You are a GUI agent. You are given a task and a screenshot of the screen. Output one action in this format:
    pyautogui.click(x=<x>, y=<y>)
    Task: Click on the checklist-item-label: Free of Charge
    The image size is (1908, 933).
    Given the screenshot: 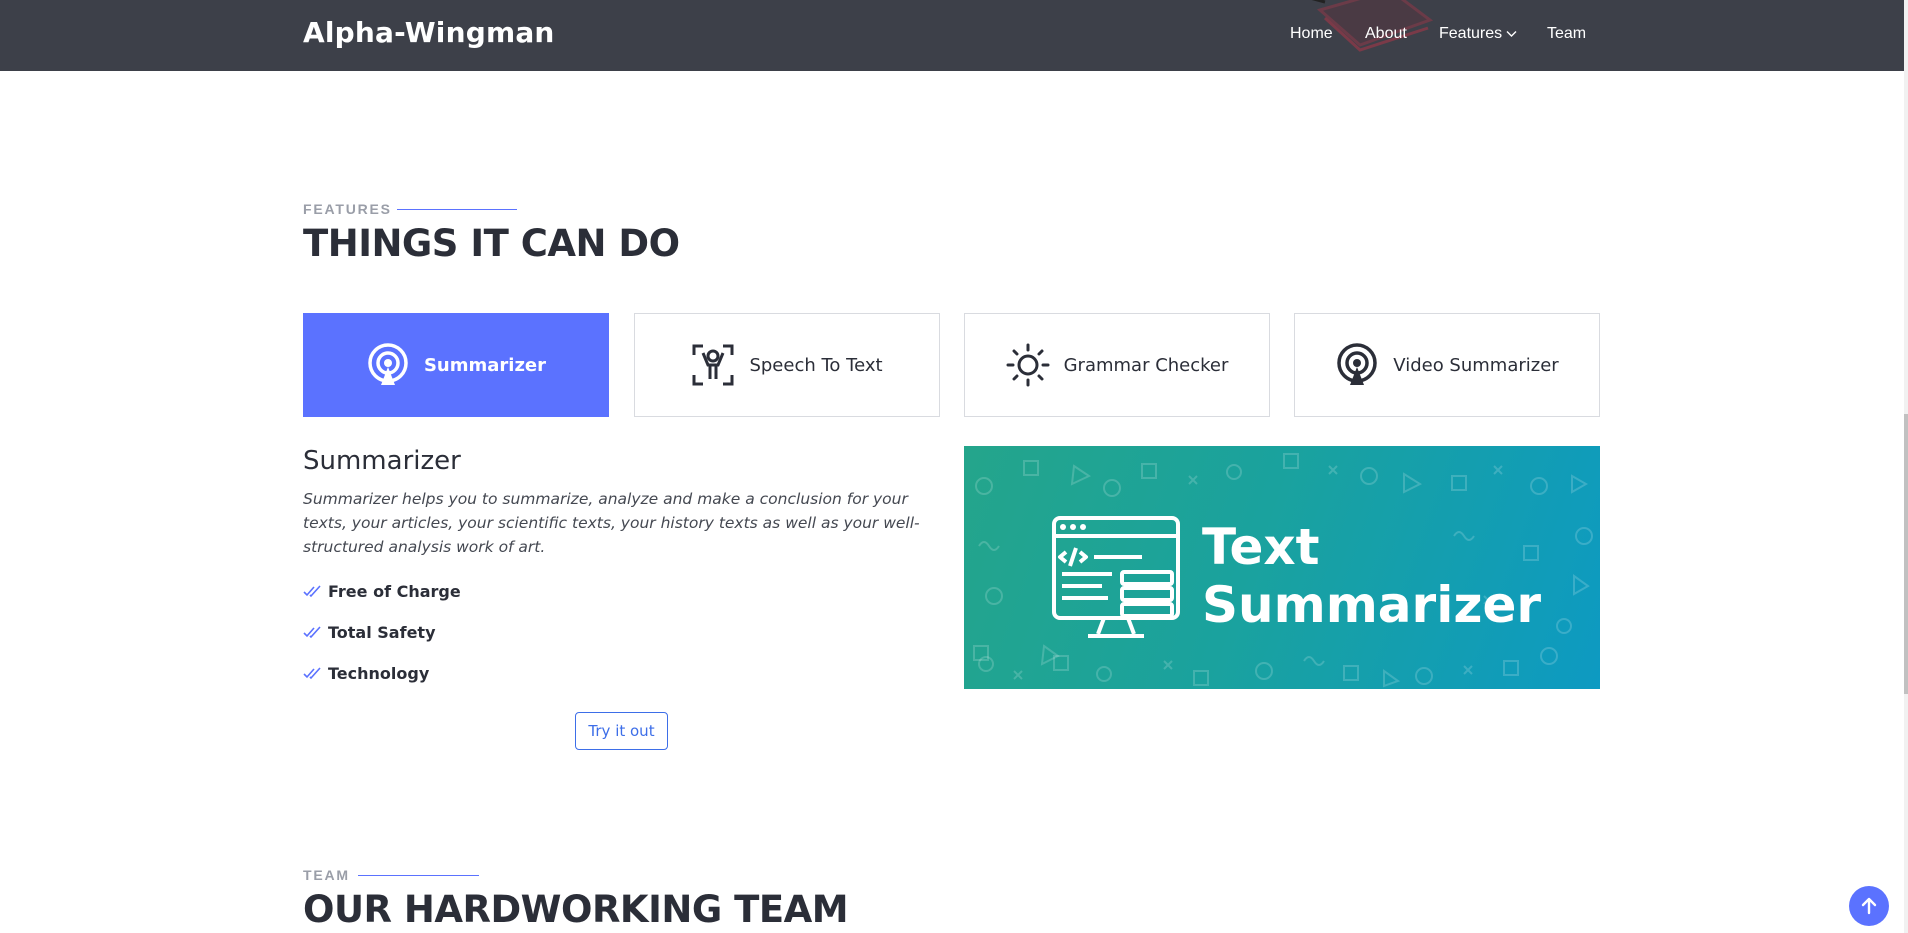 What is the action you would take?
    pyautogui.click(x=394, y=591)
    